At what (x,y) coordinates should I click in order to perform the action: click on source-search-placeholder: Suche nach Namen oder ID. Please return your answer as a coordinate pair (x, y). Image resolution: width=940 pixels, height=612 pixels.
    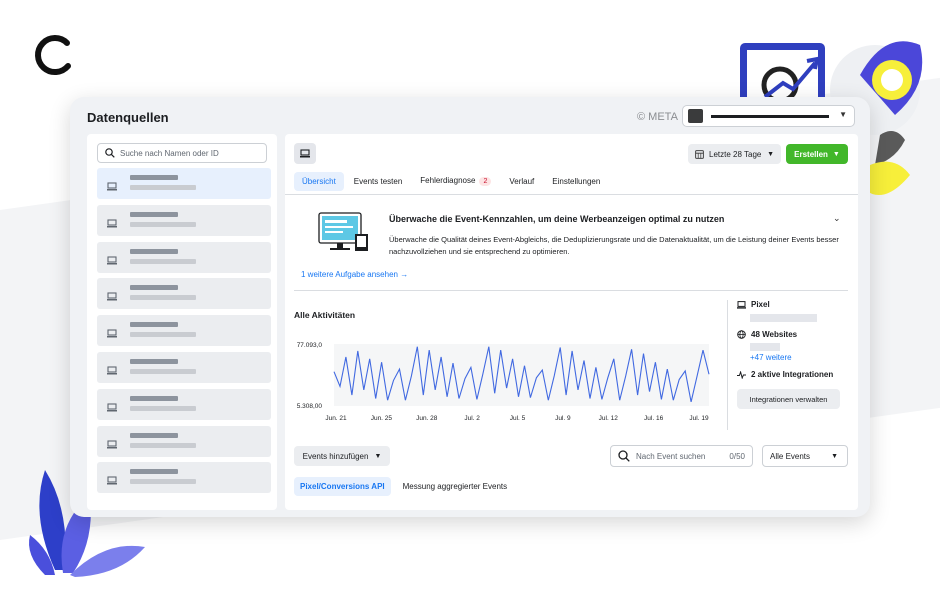
    Looking at the image, I should click on (169, 153).